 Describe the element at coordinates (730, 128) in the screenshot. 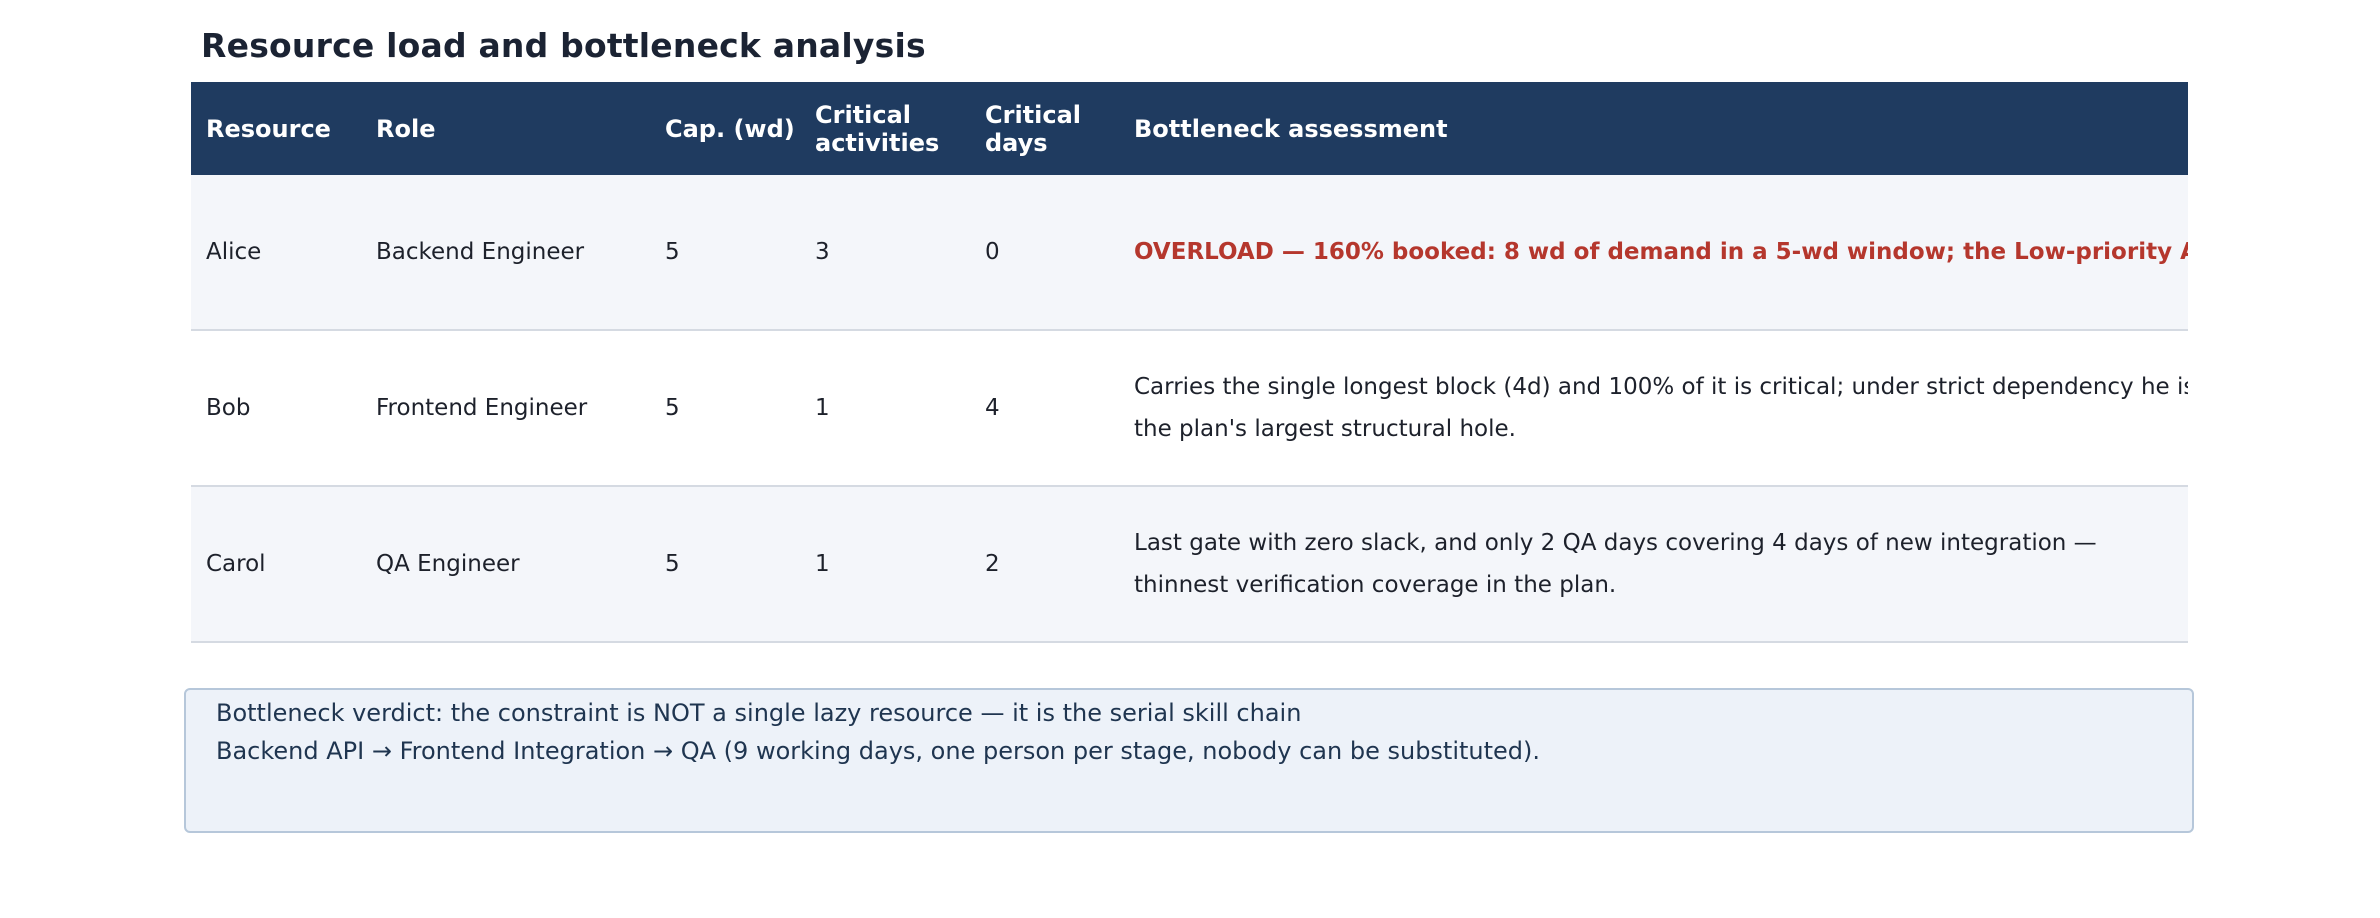

I see `header-capacity: Cap. (wd)` at that location.